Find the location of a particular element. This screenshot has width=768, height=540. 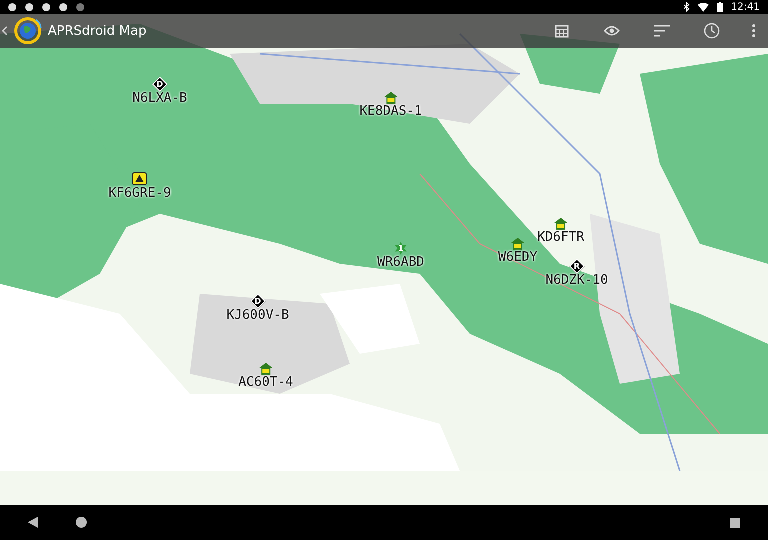

station-callsign: KD6FTR is located at coordinates (561, 237).